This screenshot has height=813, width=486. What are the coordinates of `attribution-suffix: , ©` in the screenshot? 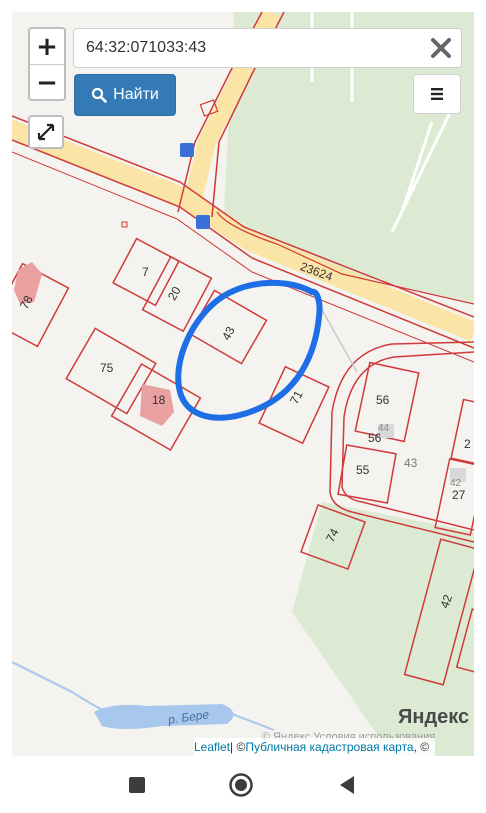 It's located at (421, 747).